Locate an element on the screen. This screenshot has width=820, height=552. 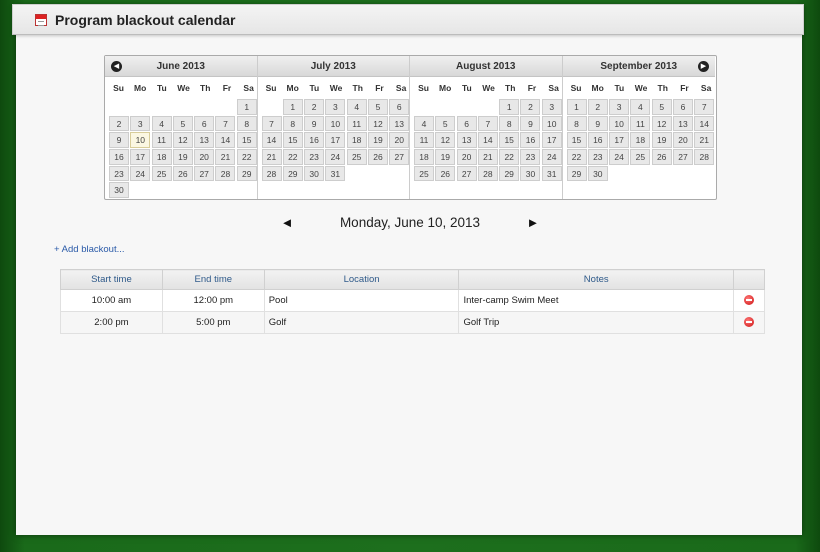
column-header-start-time: Start time is located at coordinates (111, 279).